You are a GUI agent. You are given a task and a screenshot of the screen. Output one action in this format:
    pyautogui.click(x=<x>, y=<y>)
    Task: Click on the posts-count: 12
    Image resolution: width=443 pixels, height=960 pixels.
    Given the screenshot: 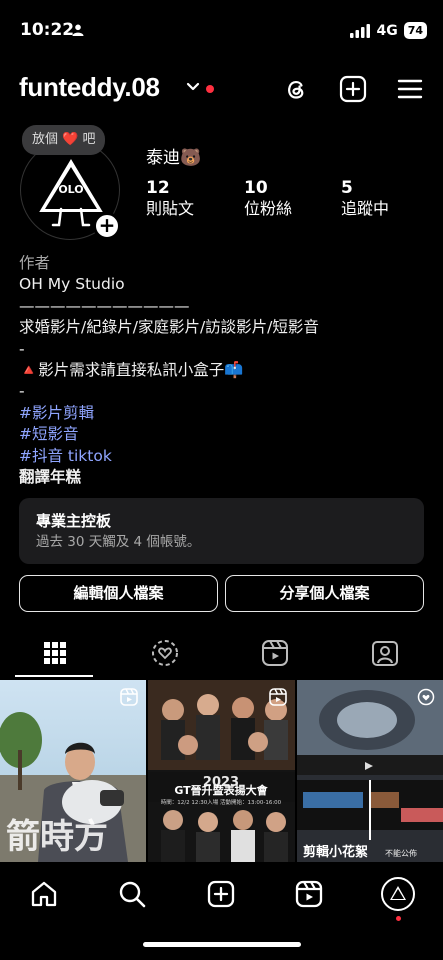 What is the action you would take?
    pyautogui.click(x=158, y=188)
    